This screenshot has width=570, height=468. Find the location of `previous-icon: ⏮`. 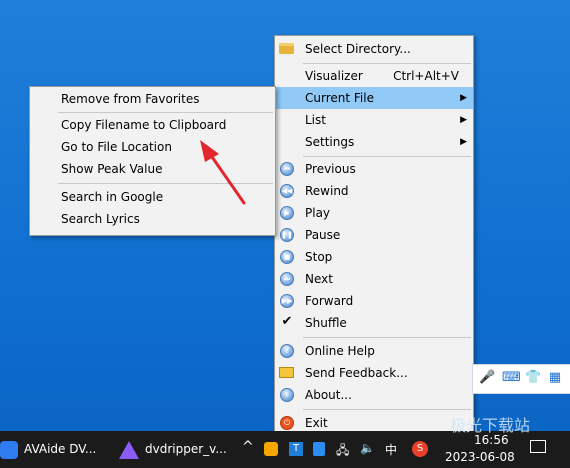

previous-icon: ⏮ is located at coordinates (287, 169).